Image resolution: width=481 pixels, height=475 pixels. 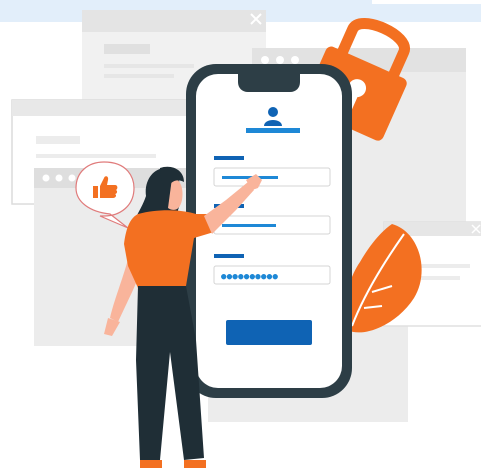 I want to click on top-strip-gap, so click(x=426, y=2).